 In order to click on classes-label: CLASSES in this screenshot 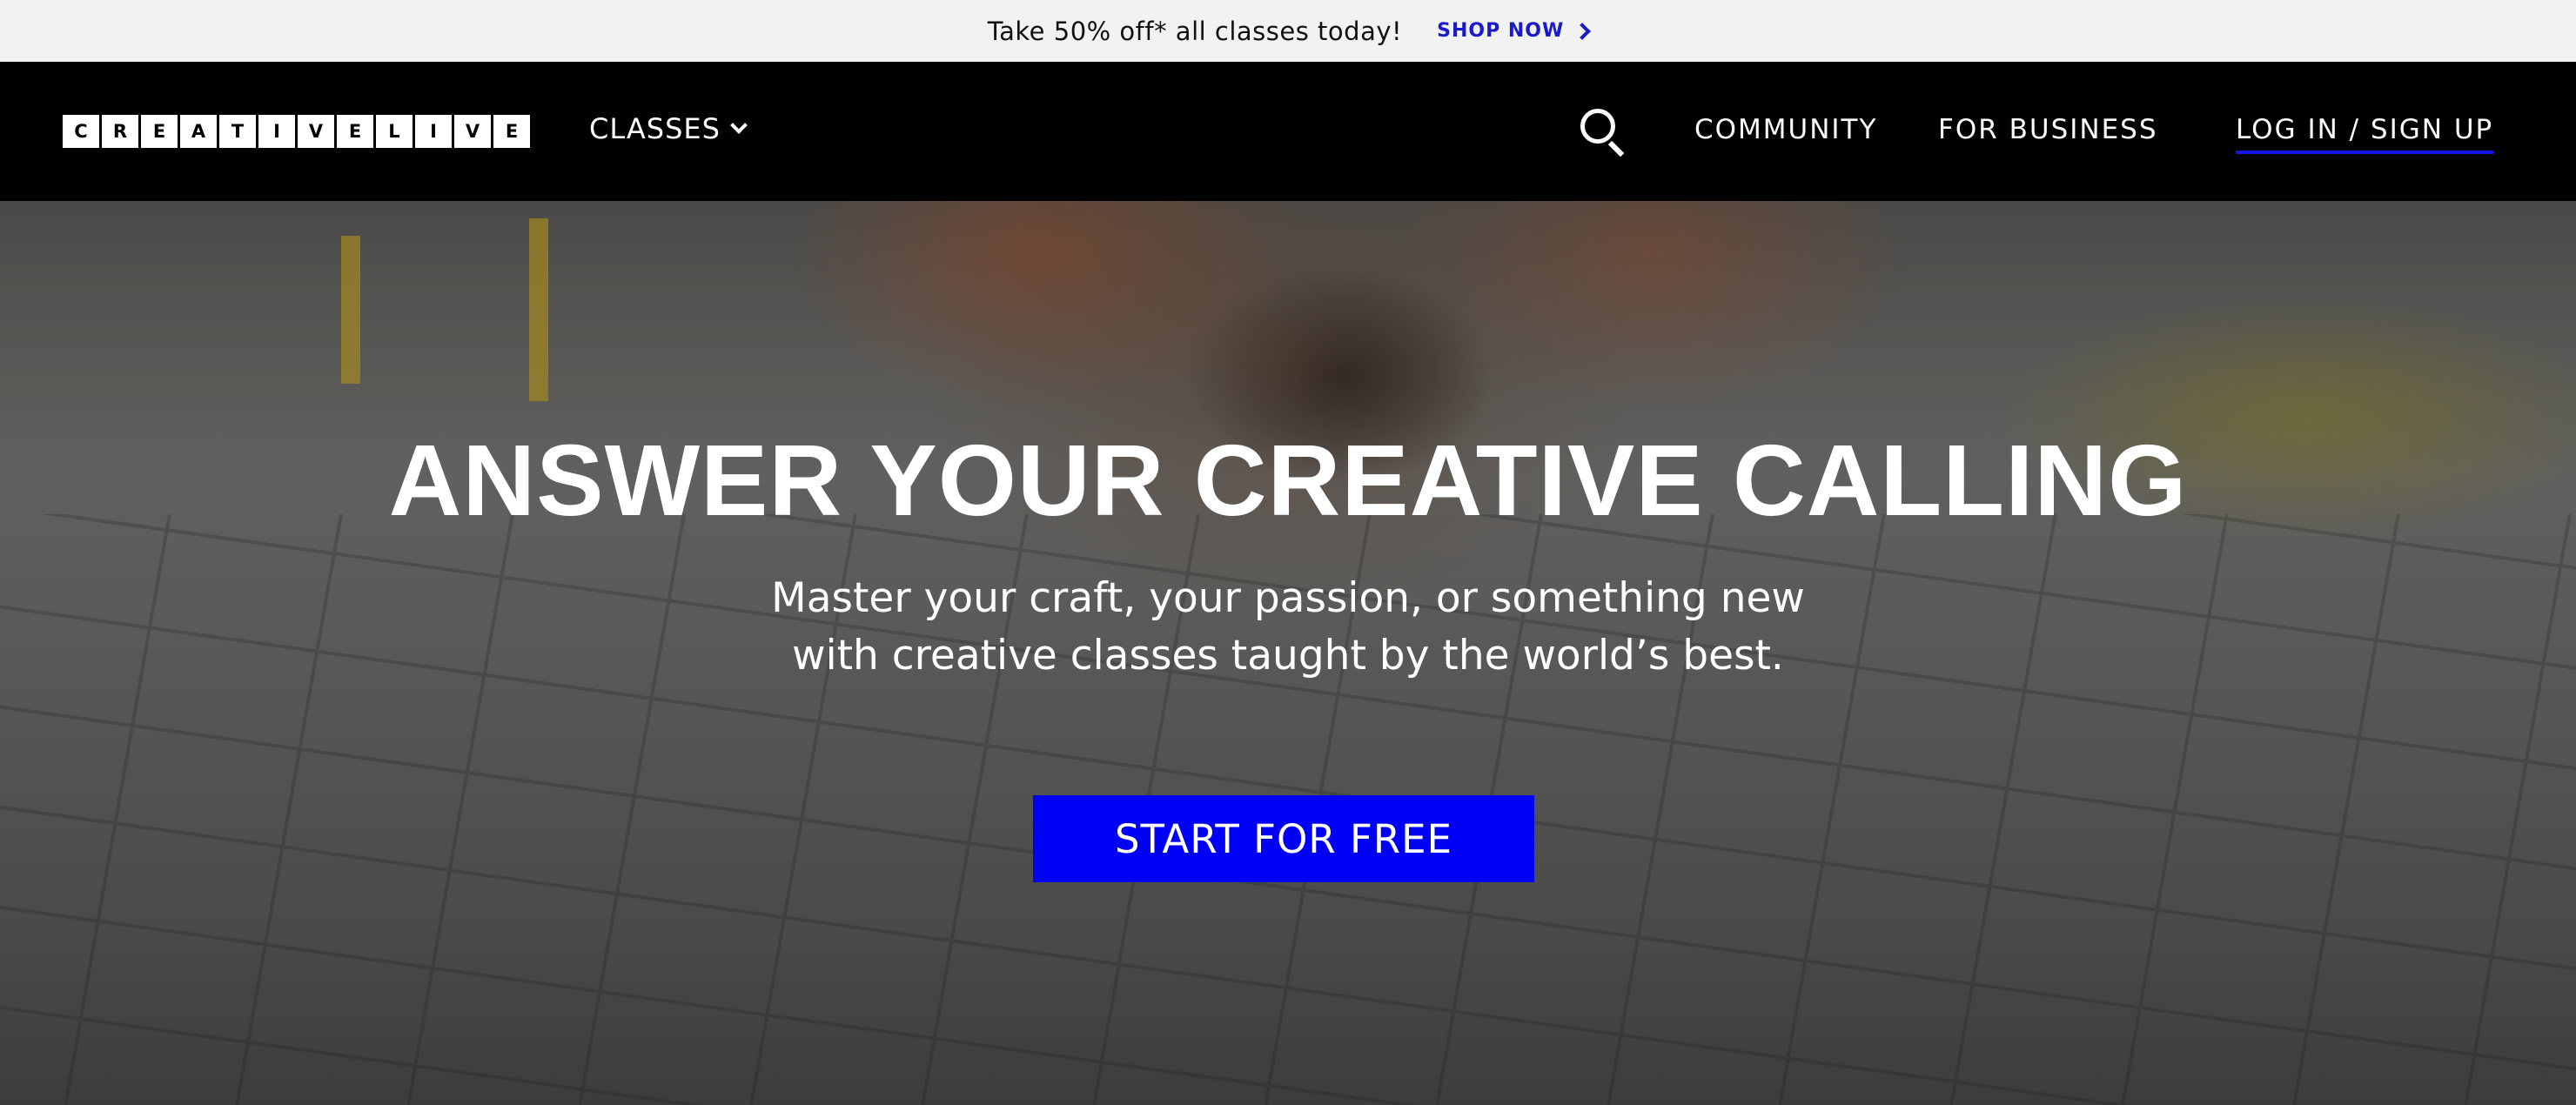, I will do `click(655, 128)`.